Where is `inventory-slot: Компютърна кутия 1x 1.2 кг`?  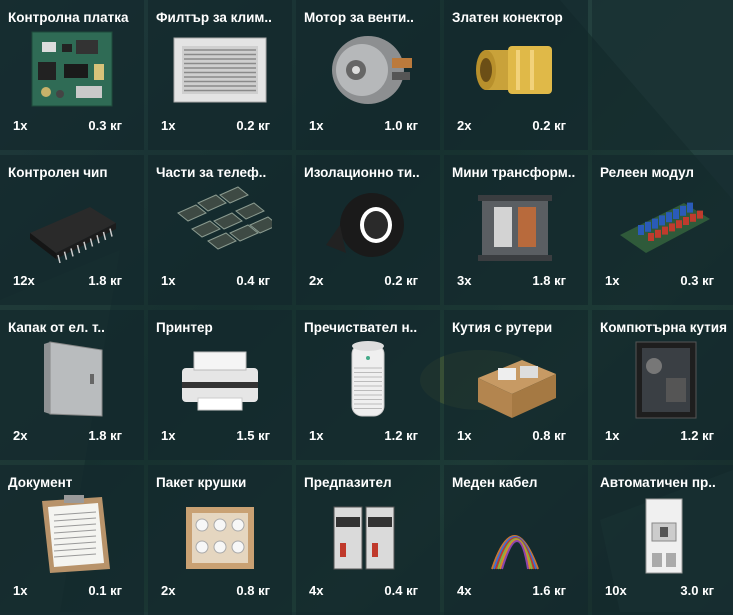 inventory-slot: Компютърна кутия 1x 1.2 кг is located at coordinates (662, 385).